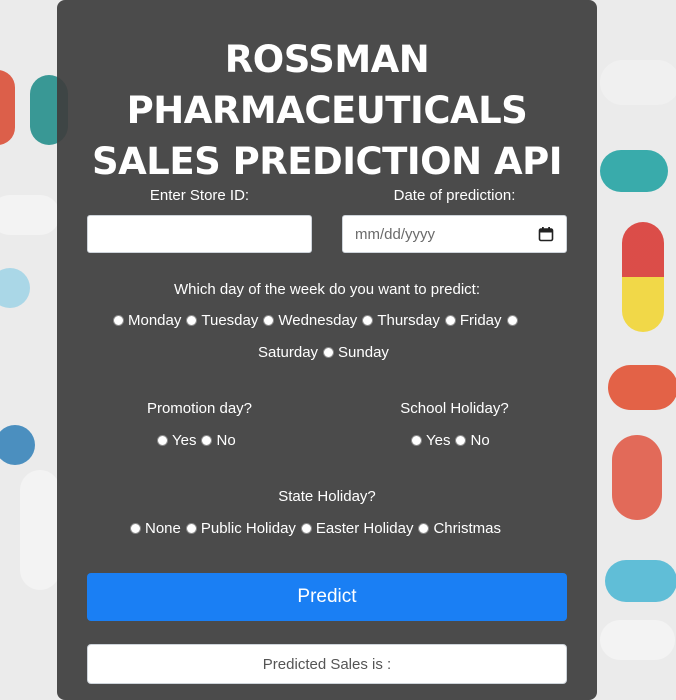 The image size is (676, 700). I want to click on option-label: Monday, so click(155, 320).